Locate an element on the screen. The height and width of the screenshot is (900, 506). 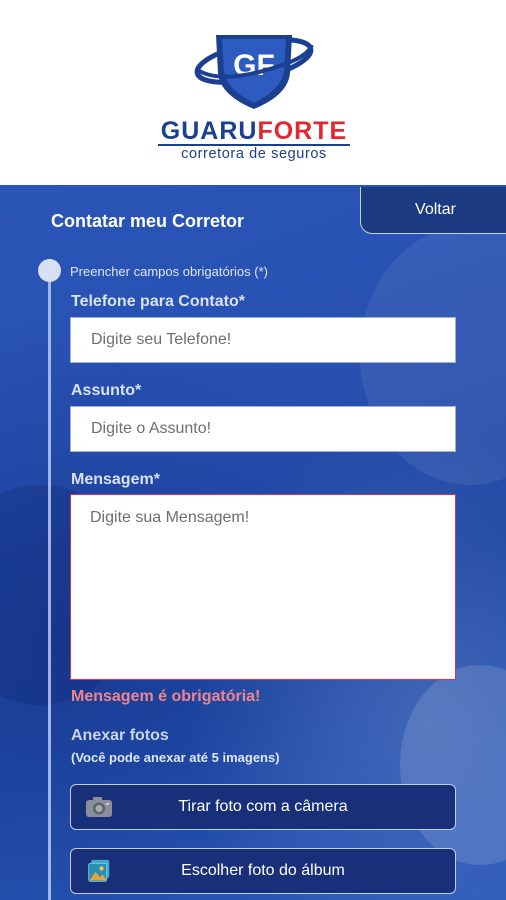
brand-name: GUARUFORTE is located at coordinates (254, 131).